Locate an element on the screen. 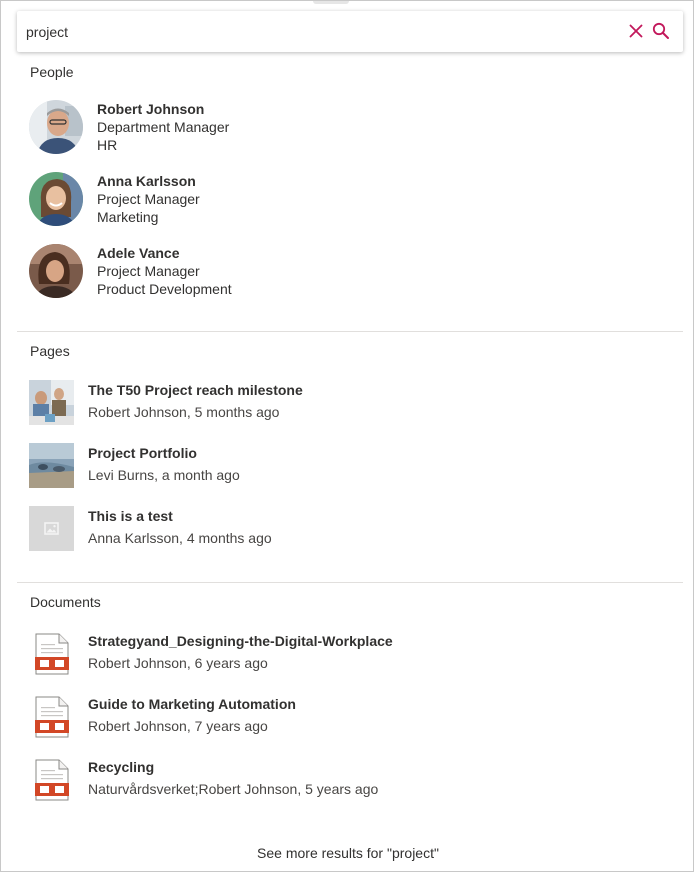  search-button is located at coordinates (661, 31).